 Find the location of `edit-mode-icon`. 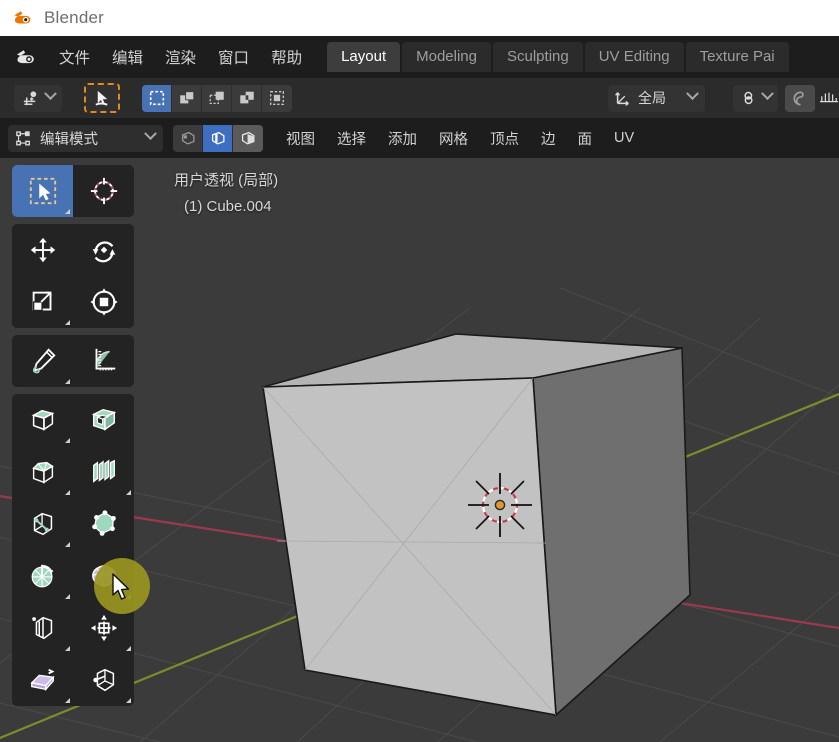

edit-mode-icon is located at coordinates (23, 137).